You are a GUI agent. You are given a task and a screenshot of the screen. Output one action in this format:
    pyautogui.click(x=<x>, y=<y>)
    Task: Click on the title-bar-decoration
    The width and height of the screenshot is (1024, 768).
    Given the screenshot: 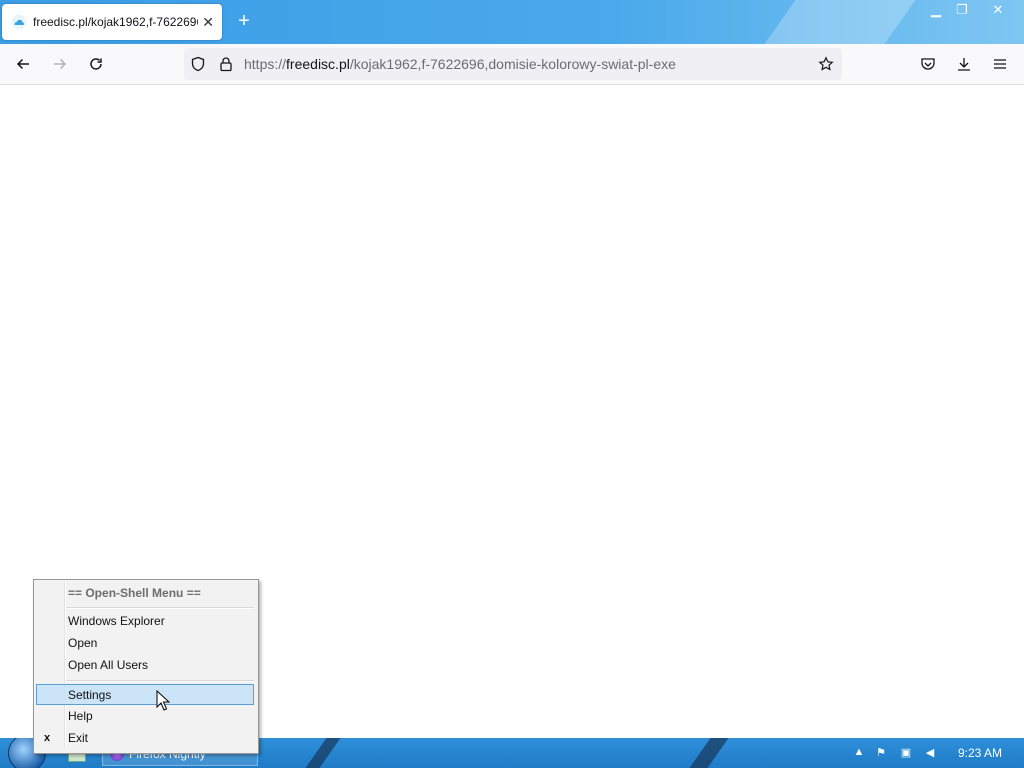 What is the action you would take?
    pyautogui.click(x=840, y=22)
    